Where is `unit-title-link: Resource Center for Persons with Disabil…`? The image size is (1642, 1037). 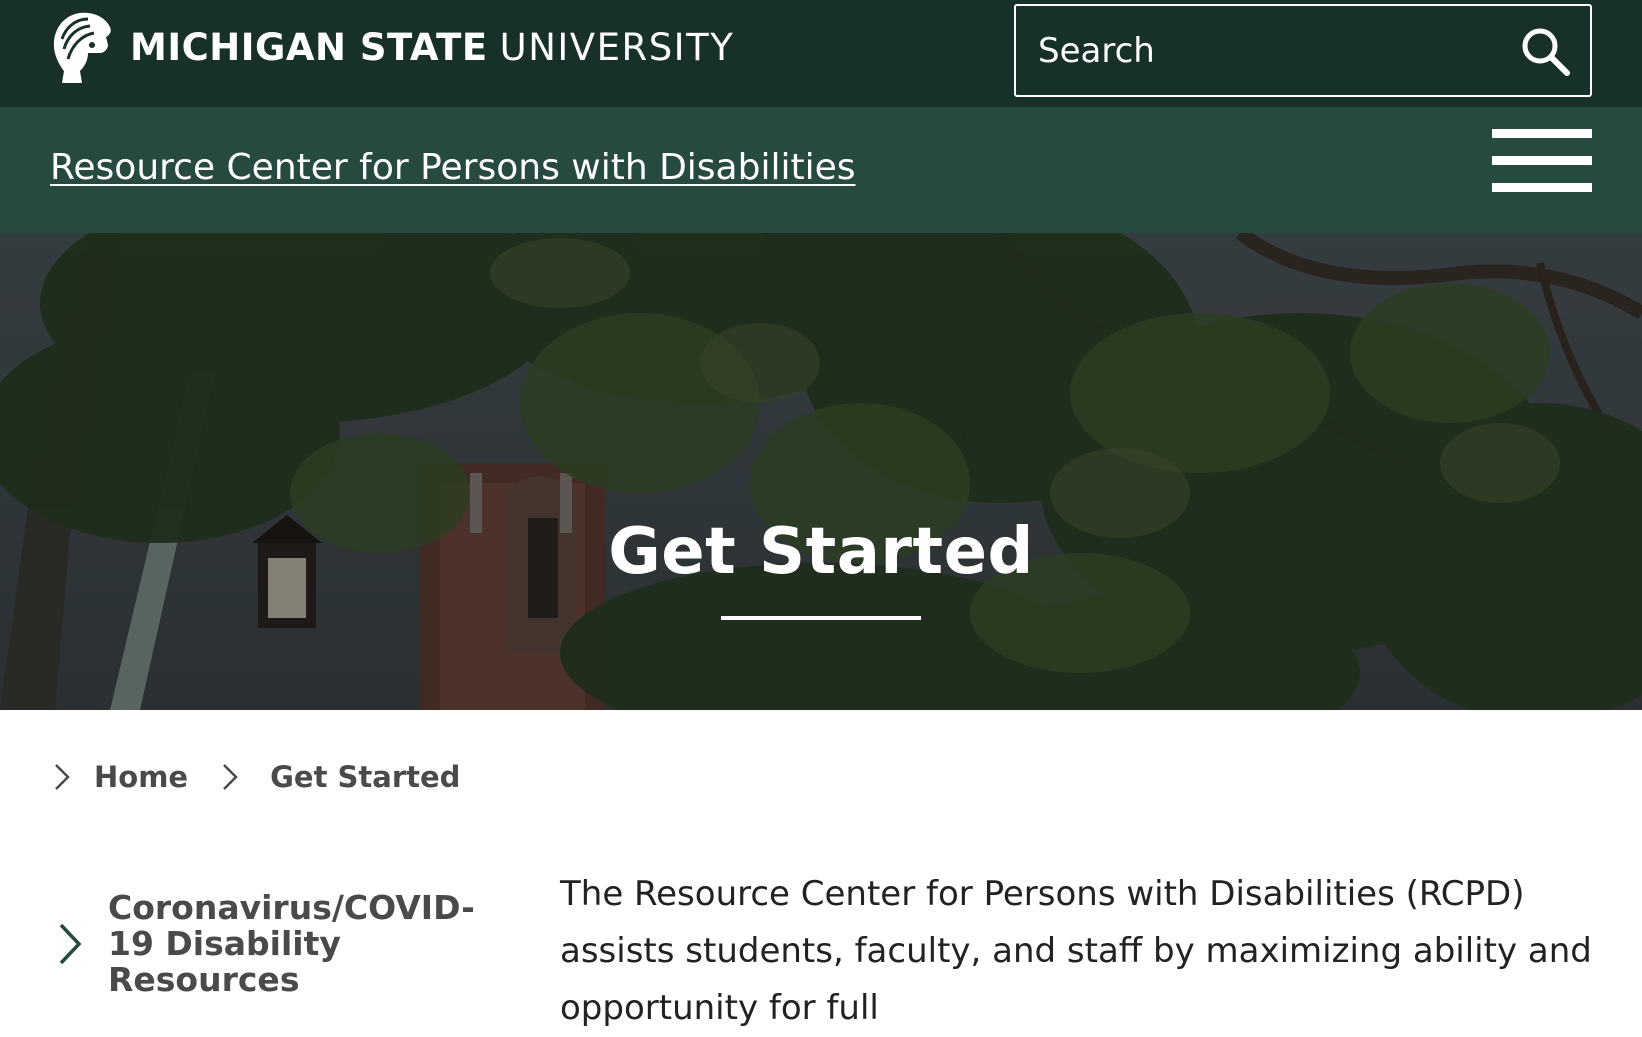
unit-title-link: Resource Center for Persons with Disabil… is located at coordinates (453, 167).